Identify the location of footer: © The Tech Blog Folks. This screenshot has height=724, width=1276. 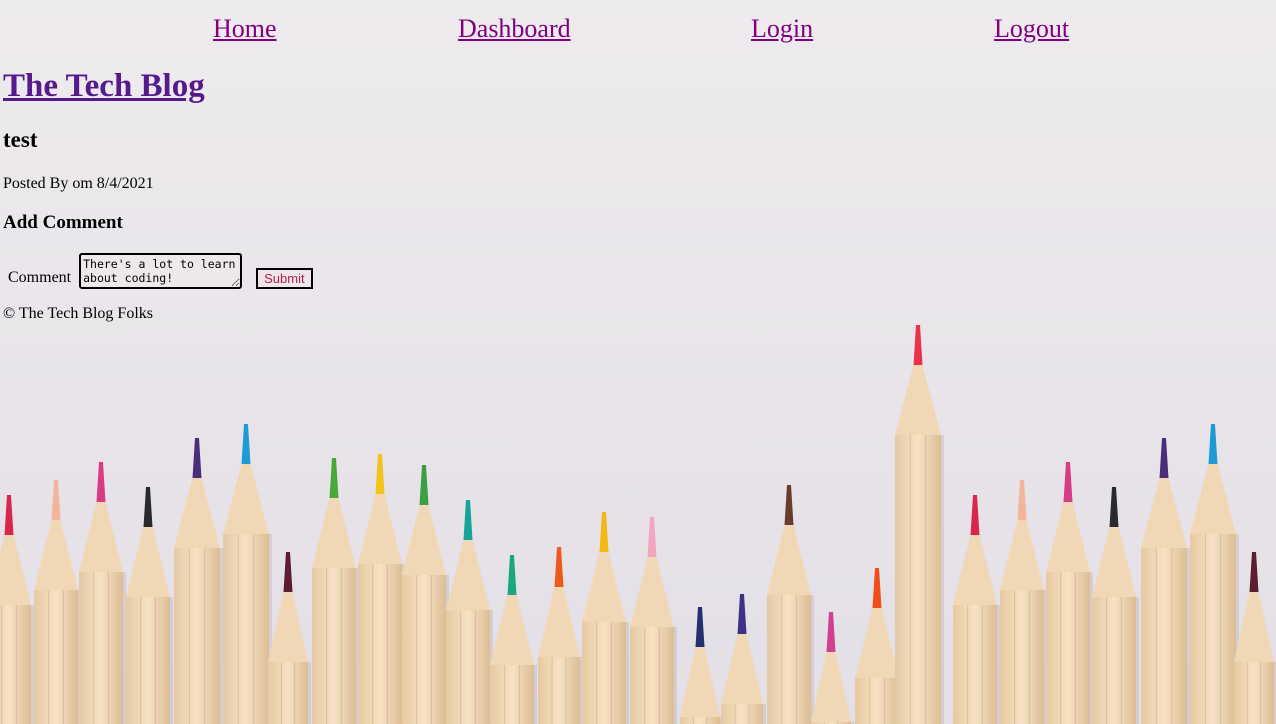
(78, 313).